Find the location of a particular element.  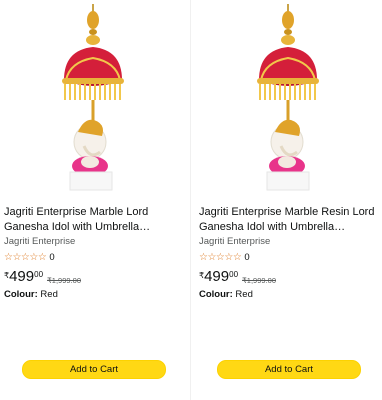

card-divider is located at coordinates (190, 200).